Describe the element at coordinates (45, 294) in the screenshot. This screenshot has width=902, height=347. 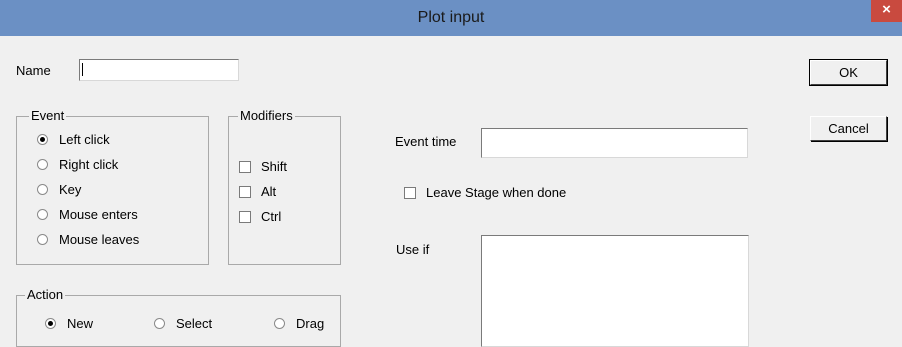
I see `action-group-title: Action` at that location.